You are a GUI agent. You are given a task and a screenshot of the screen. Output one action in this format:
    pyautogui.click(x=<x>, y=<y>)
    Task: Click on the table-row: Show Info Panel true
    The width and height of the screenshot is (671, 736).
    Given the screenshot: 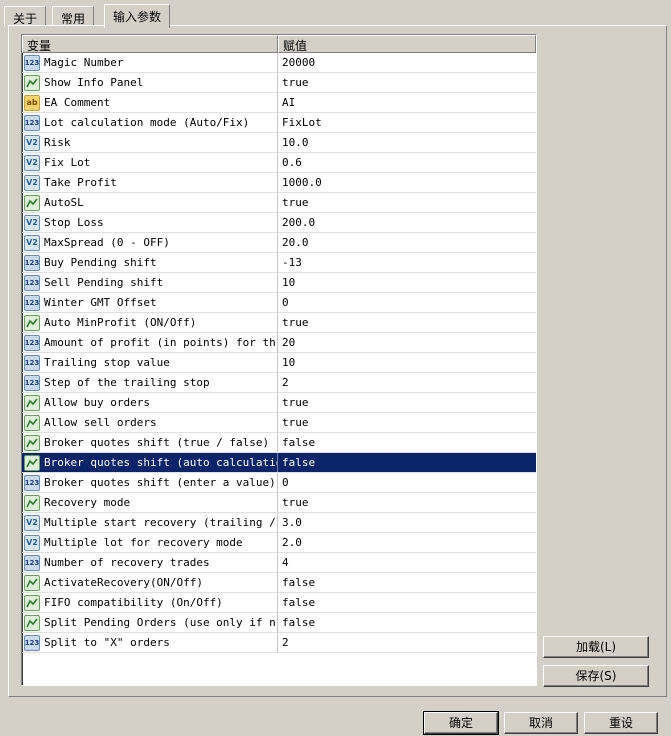 What is the action you would take?
    pyautogui.click(x=279, y=83)
    